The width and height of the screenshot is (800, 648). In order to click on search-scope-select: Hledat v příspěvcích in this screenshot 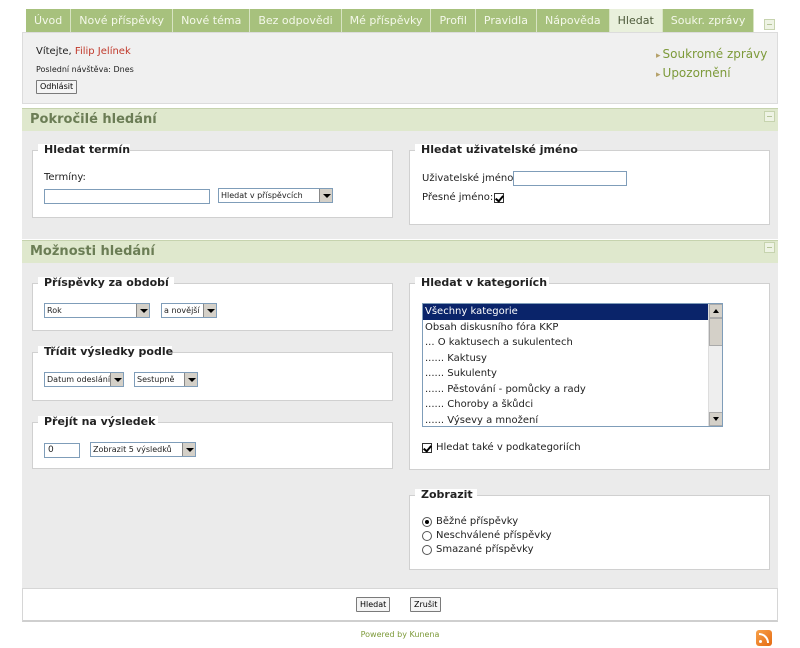, I will do `click(275, 195)`.